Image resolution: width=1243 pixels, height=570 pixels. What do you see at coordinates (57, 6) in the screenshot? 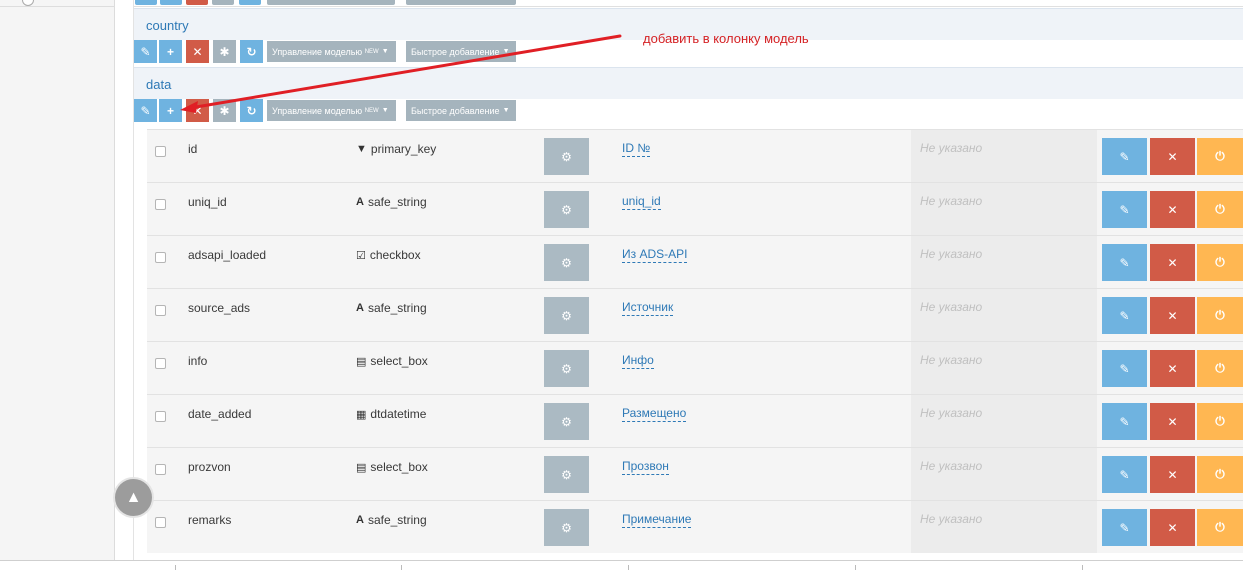
I see `left-panel-divider` at bounding box center [57, 6].